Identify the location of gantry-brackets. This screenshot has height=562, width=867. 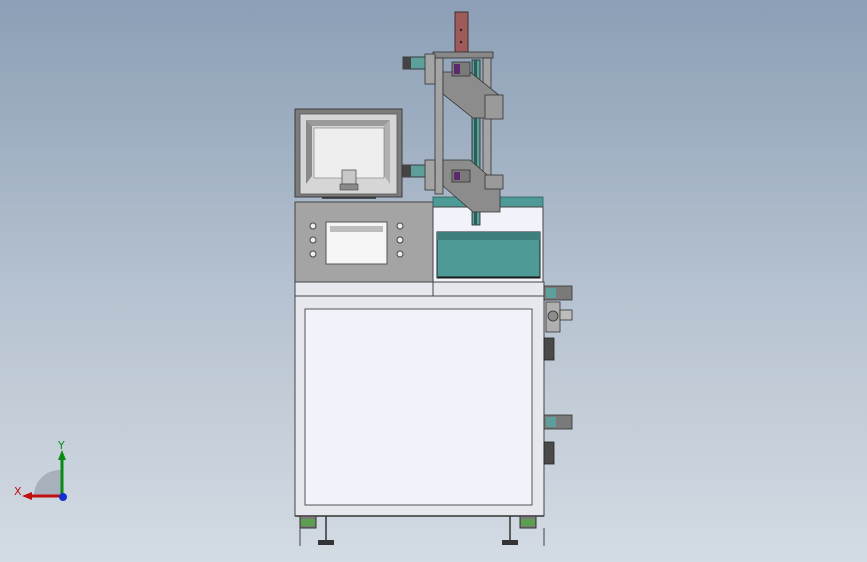
(419, 122).